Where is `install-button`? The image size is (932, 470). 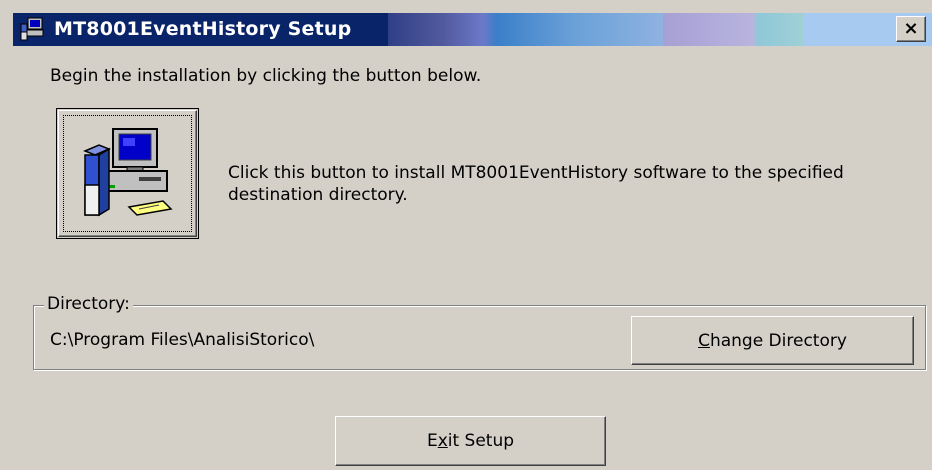
install-button is located at coordinates (127, 173).